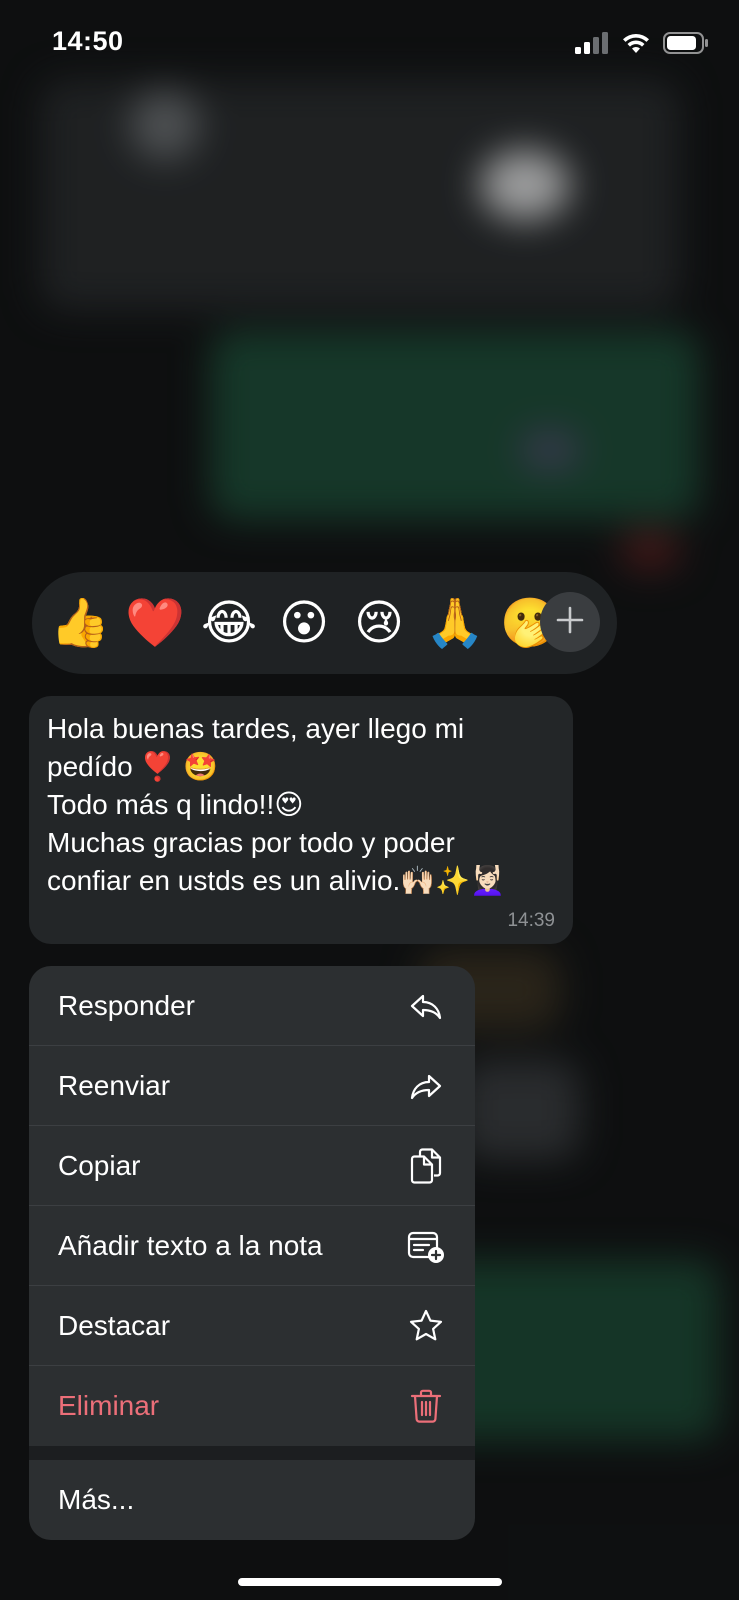 The height and width of the screenshot is (1600, 739). I want to click on forward-icon, so click(426, 1086).